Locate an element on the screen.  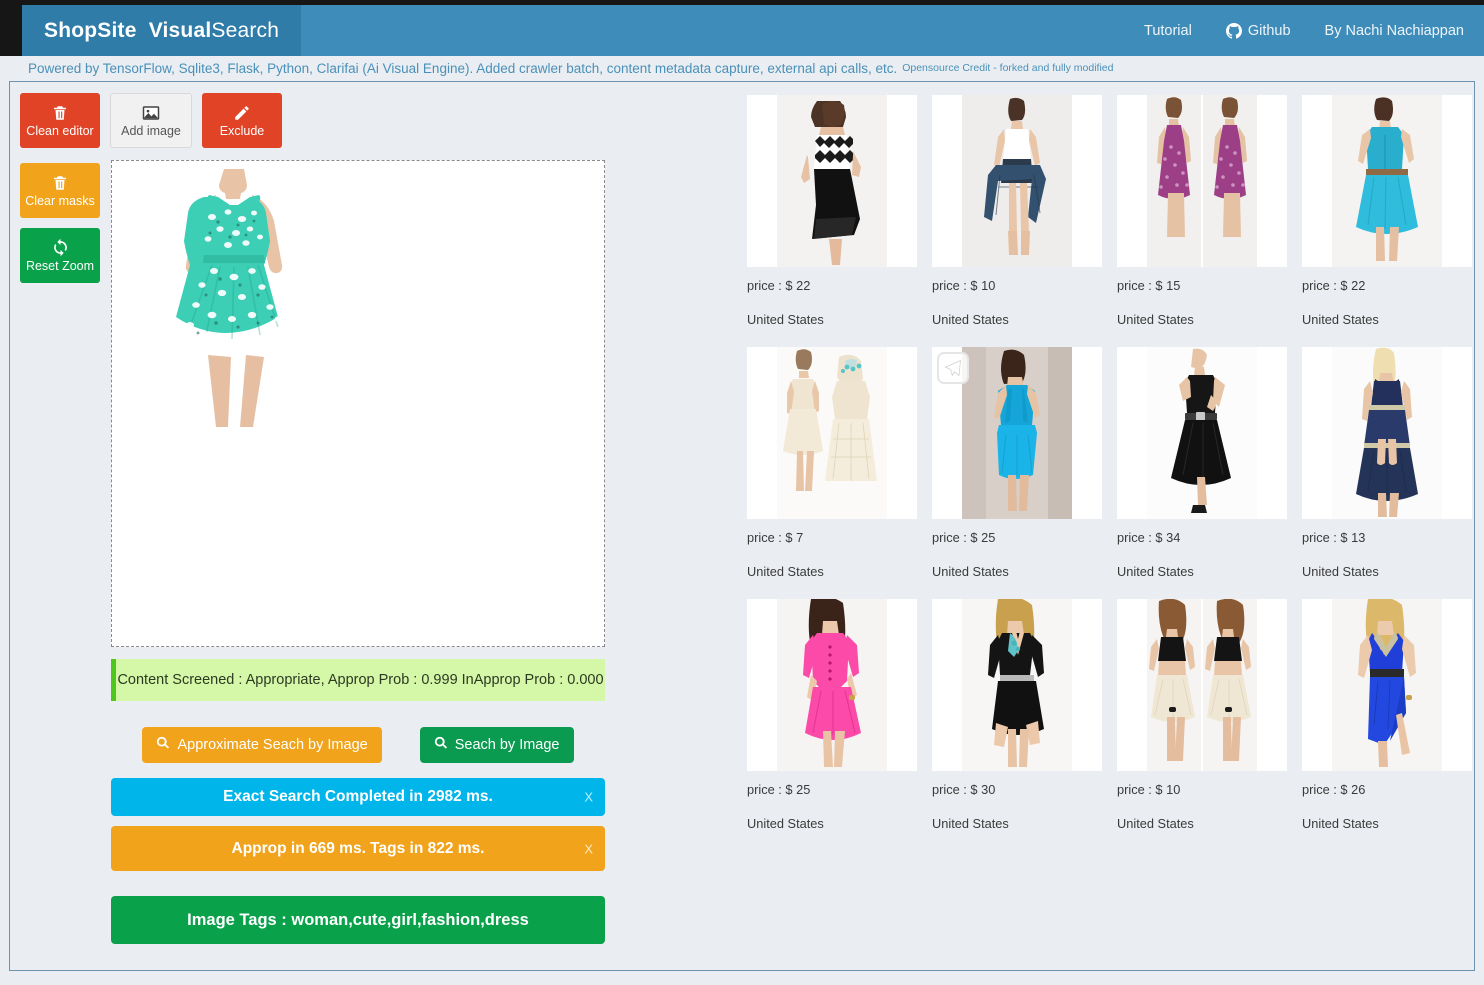
clean-editor-button: Clean editor is located at coordinates (60, 120).